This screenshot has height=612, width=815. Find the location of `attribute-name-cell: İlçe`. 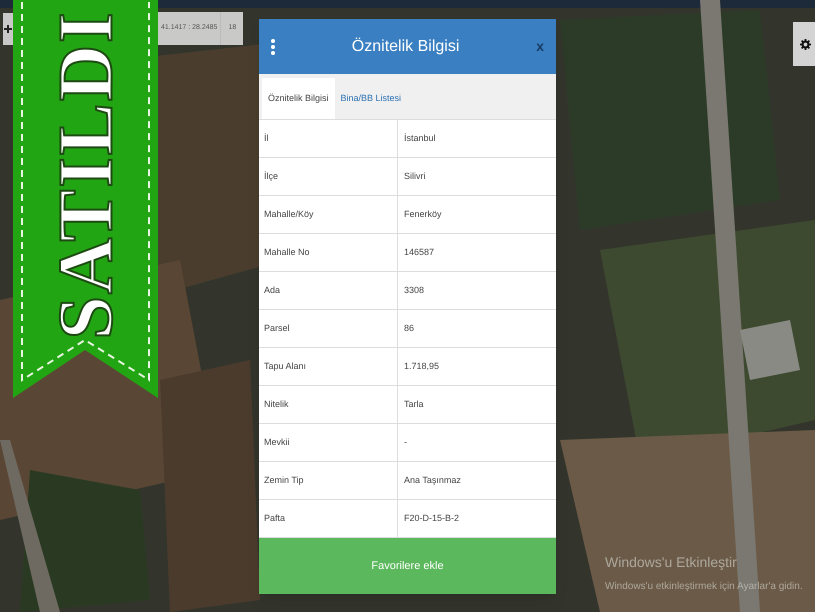

attribute-name-cell: İlçe is located at coordinates (328, 176).